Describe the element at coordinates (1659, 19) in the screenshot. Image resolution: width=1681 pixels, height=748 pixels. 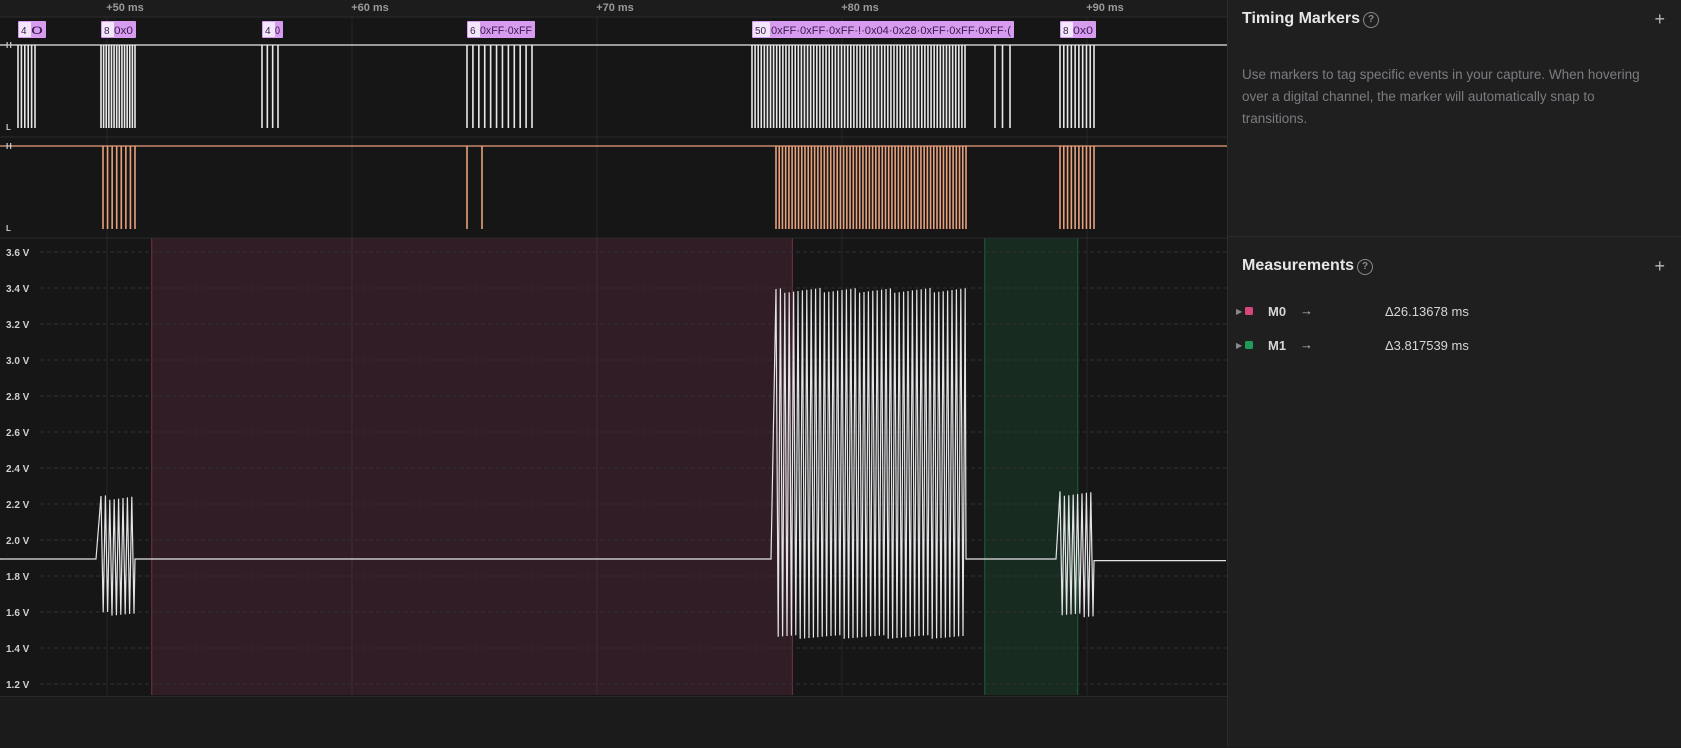
I see `add-marker-icon: +` at that location.